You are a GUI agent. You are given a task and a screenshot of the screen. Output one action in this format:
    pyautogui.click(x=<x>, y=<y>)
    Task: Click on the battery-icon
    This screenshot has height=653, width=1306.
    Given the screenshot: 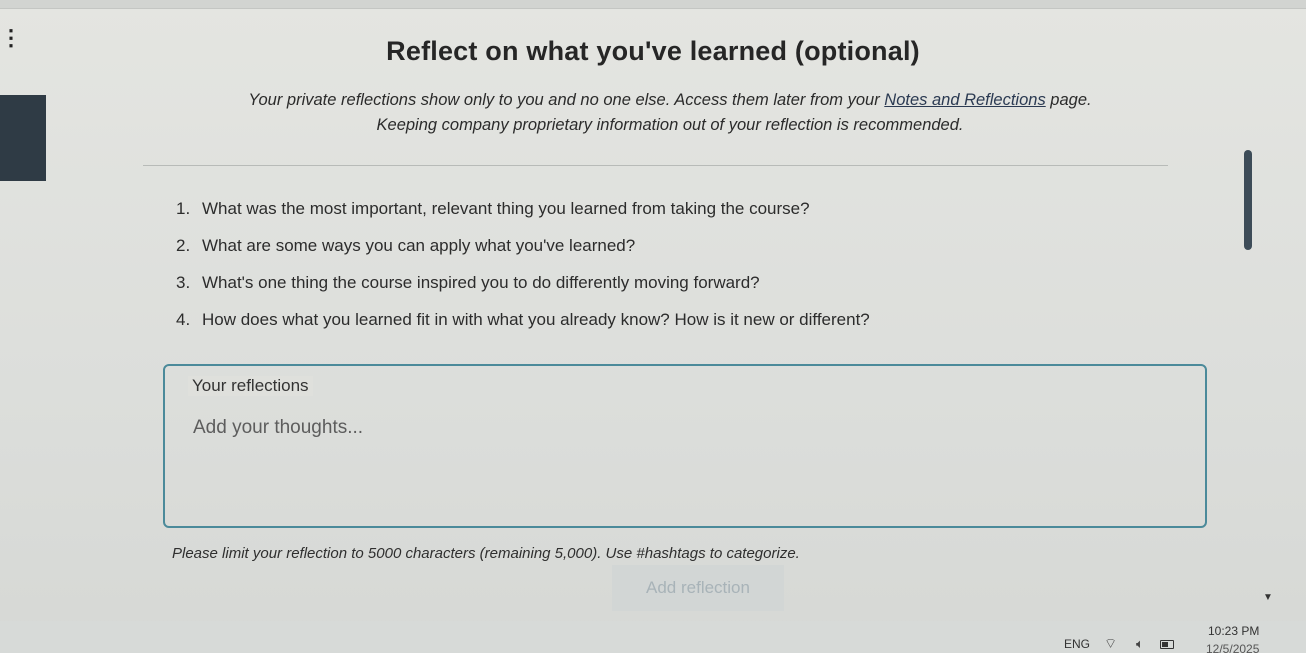 What is the action you would take?
    pyautogui.click(x=1167, y=644)
    